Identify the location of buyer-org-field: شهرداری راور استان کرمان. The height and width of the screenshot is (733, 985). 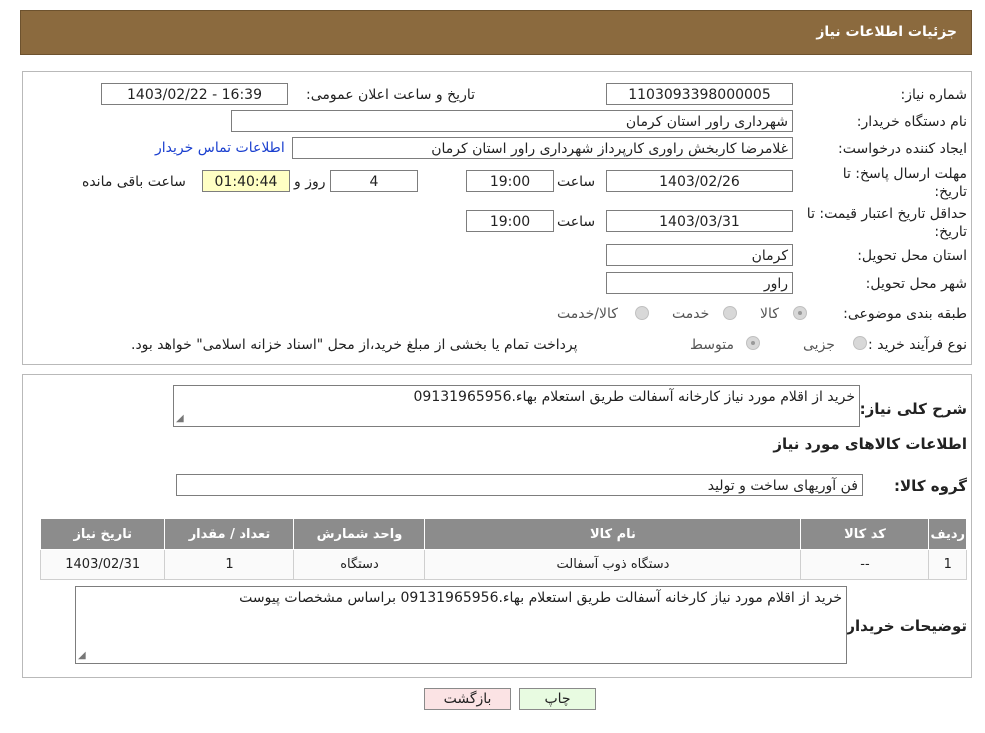
(512, 121).